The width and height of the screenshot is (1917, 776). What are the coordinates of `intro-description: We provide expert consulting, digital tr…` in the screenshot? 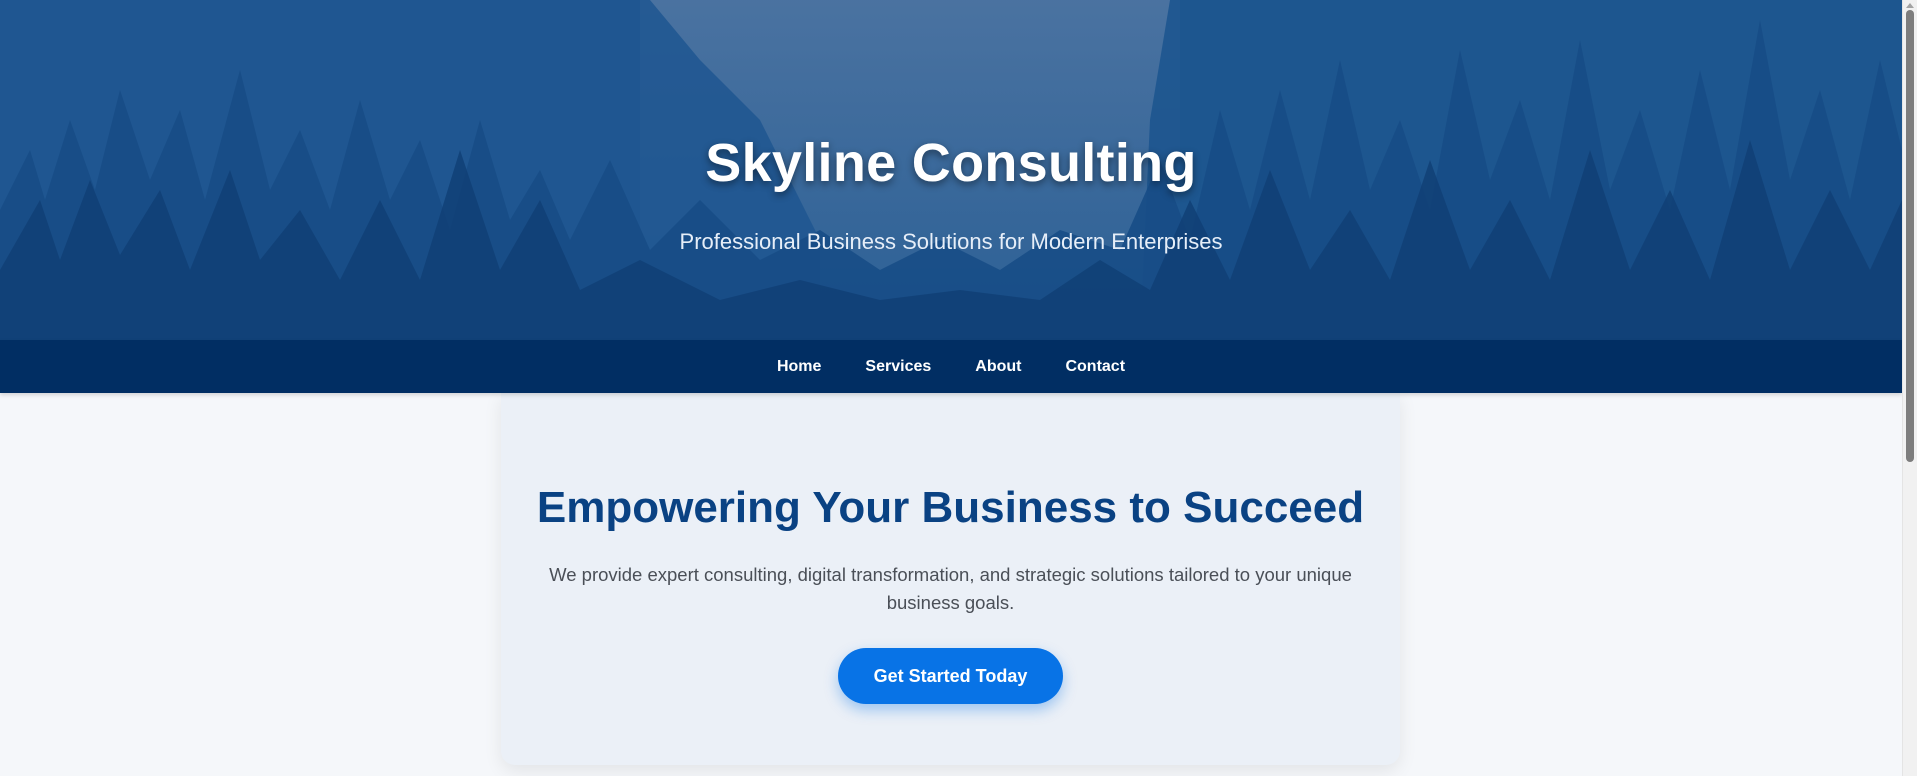 It's located at (950, 588).